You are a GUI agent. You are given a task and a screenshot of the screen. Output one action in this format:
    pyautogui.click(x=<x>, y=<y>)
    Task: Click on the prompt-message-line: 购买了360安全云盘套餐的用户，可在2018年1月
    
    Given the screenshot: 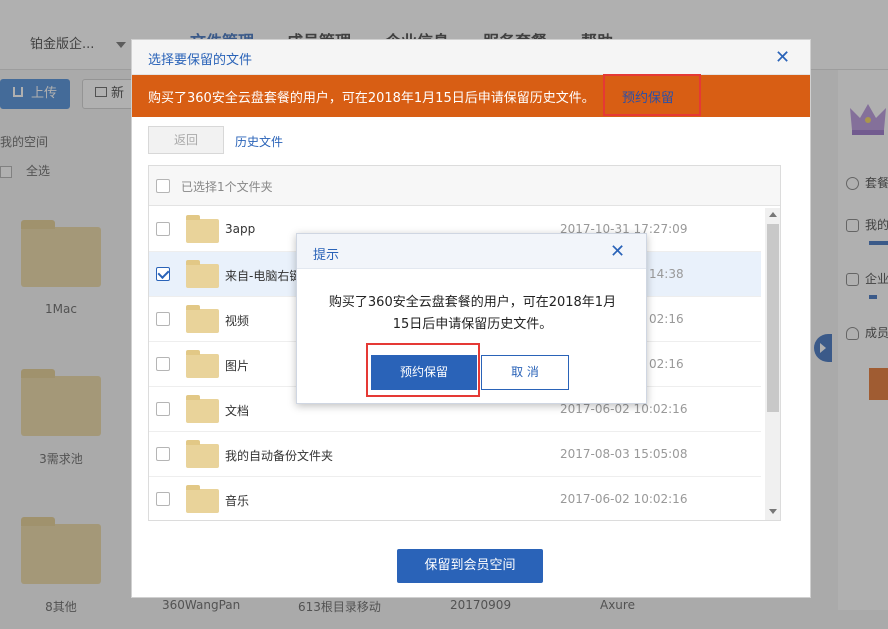 What is the action you would take?
    pyautogui.click(x=472, y=302)
    